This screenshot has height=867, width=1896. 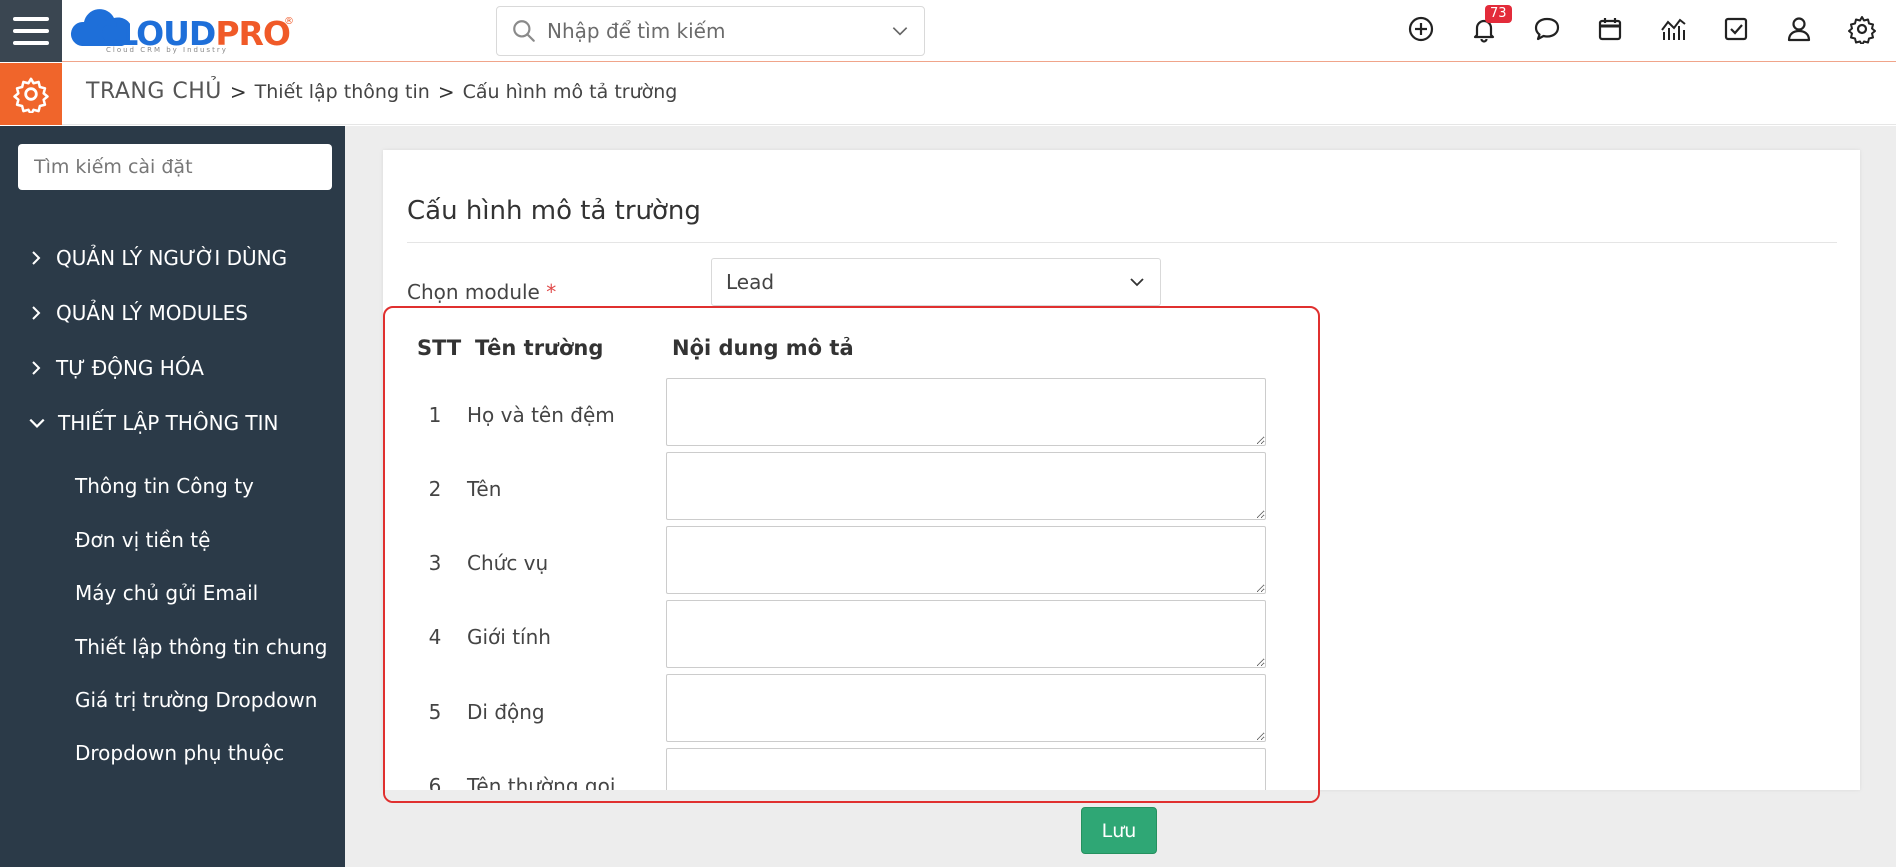 What do you see at coordinates (1862, 30) in the screenshot?
I see `gear-icon` at bounding box center [1862, 30].